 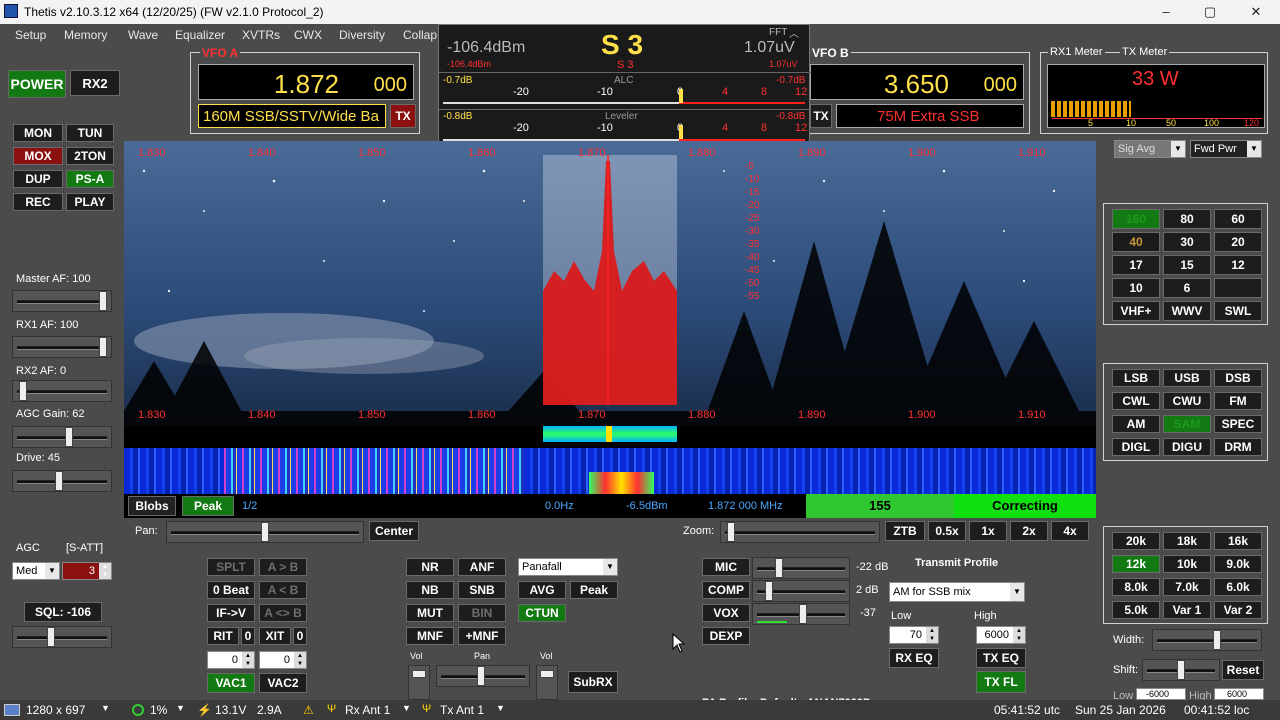 What do you see at coordinates (1187, 424) in the screenshot?
I see `mode-sam: SAM` at bounding box center [1187, 424].